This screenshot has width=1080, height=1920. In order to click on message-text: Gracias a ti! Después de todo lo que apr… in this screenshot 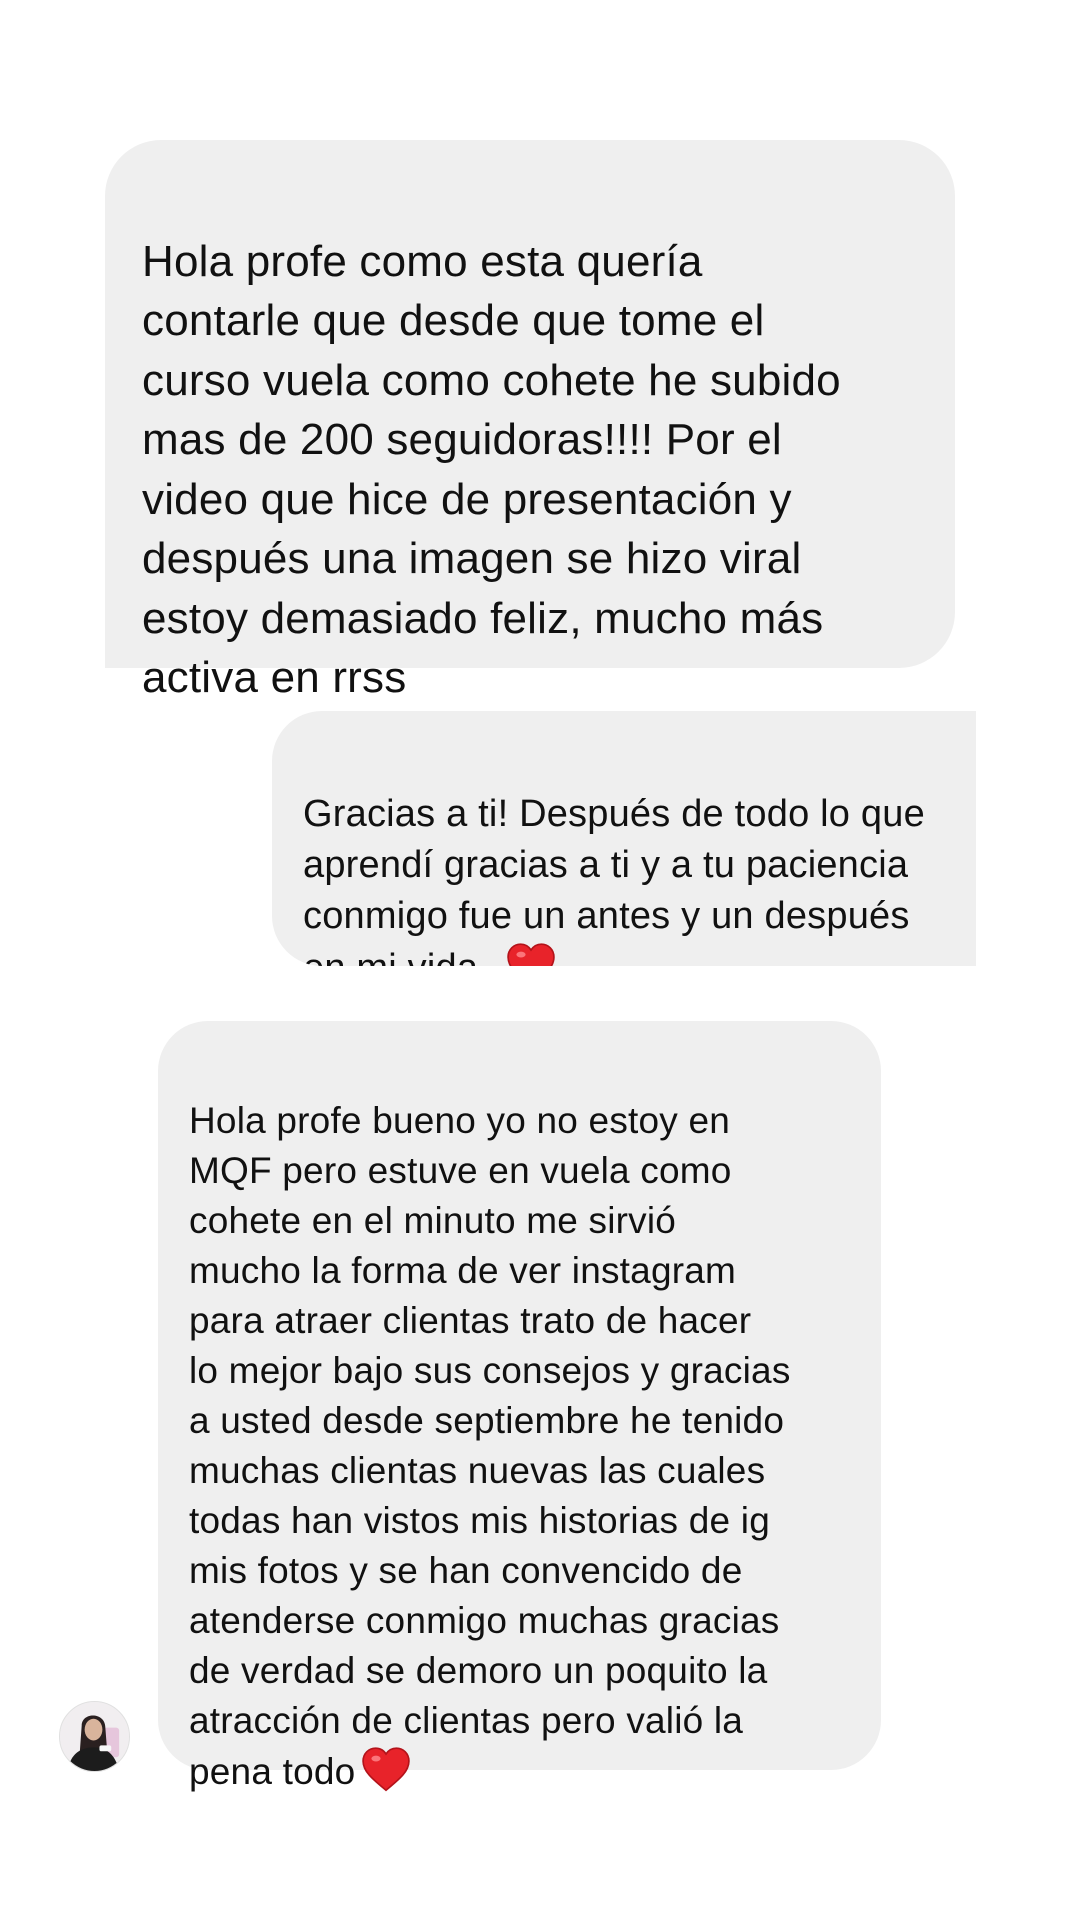, I will do `click(614, 879)`.